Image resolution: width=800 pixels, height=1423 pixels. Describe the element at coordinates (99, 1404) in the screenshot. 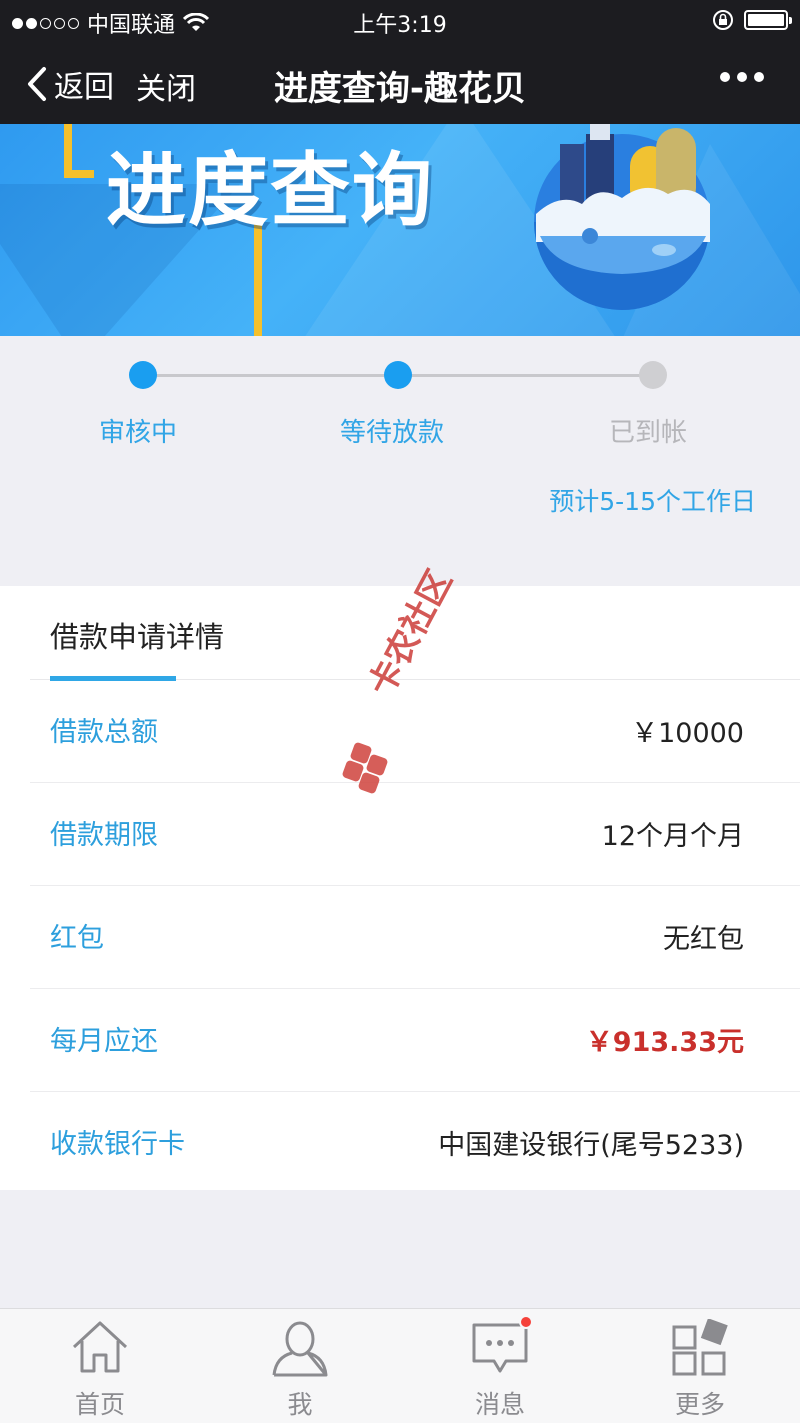

I see `tab-label: 首页` at that location.